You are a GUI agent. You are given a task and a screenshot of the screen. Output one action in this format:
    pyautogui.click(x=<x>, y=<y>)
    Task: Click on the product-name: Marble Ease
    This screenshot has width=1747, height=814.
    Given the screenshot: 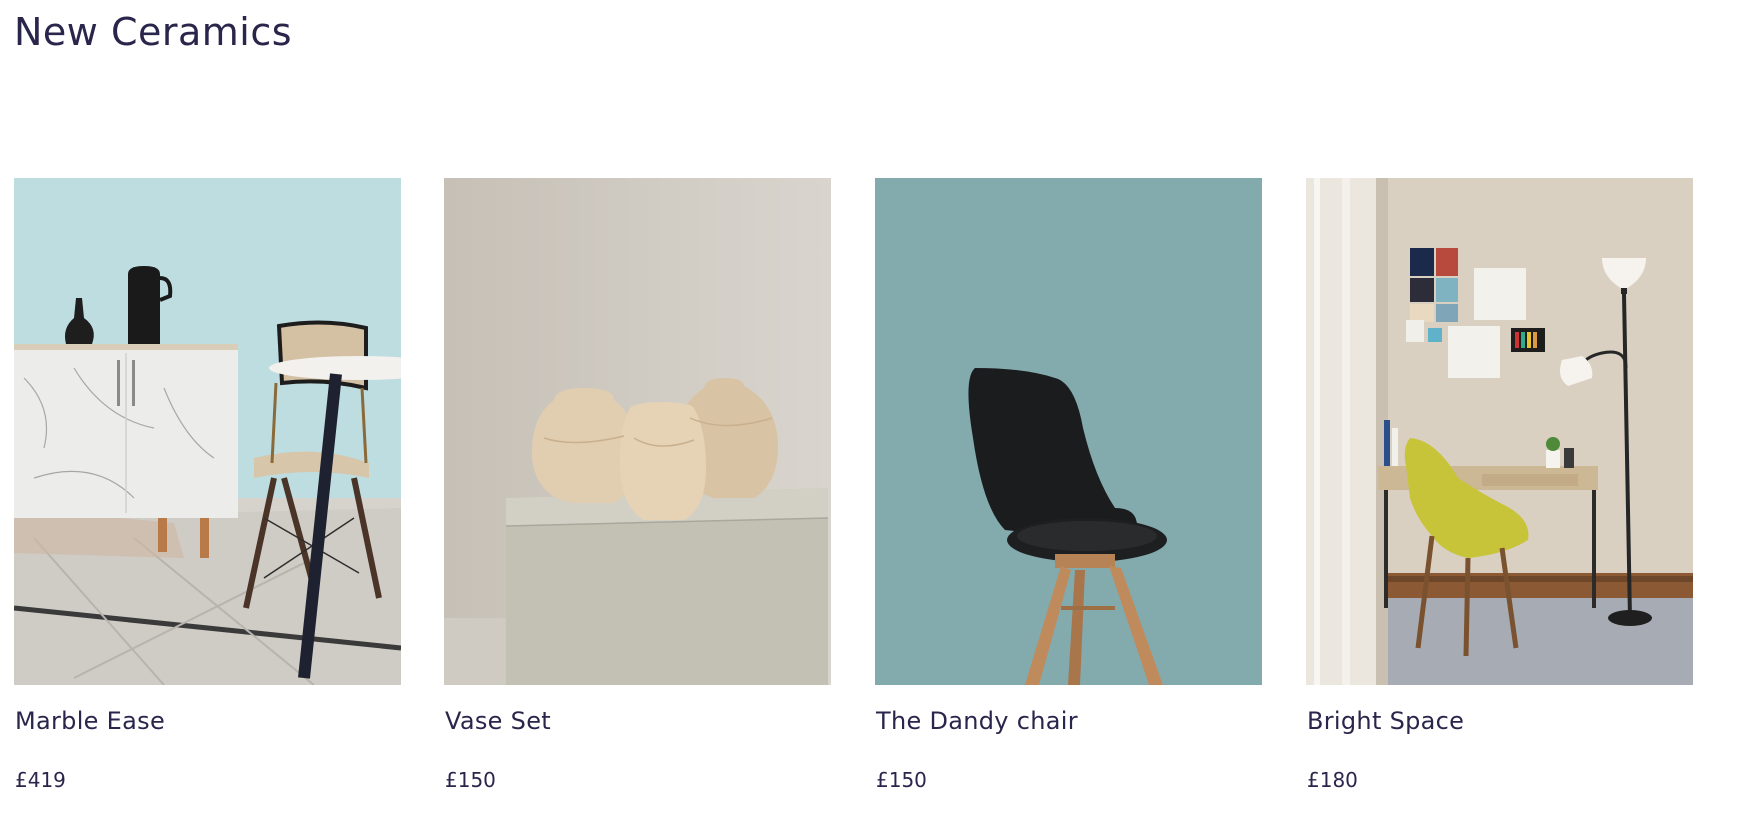 What is the action you would take?
    pyautogui.click(x=90, y=721)
    